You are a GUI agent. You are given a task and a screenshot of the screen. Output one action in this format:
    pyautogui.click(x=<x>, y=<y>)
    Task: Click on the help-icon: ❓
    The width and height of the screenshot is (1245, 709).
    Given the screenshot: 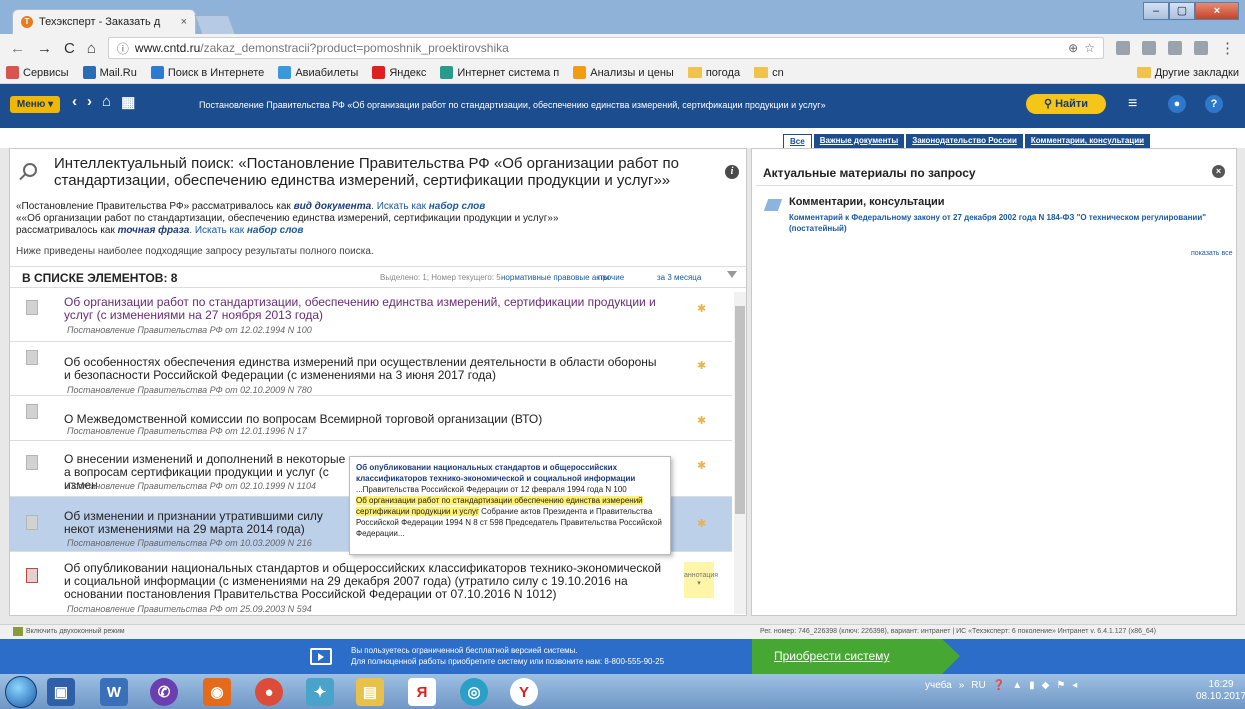 What is the action you would take?
    pyautogui.click(x=999, y=685)
    